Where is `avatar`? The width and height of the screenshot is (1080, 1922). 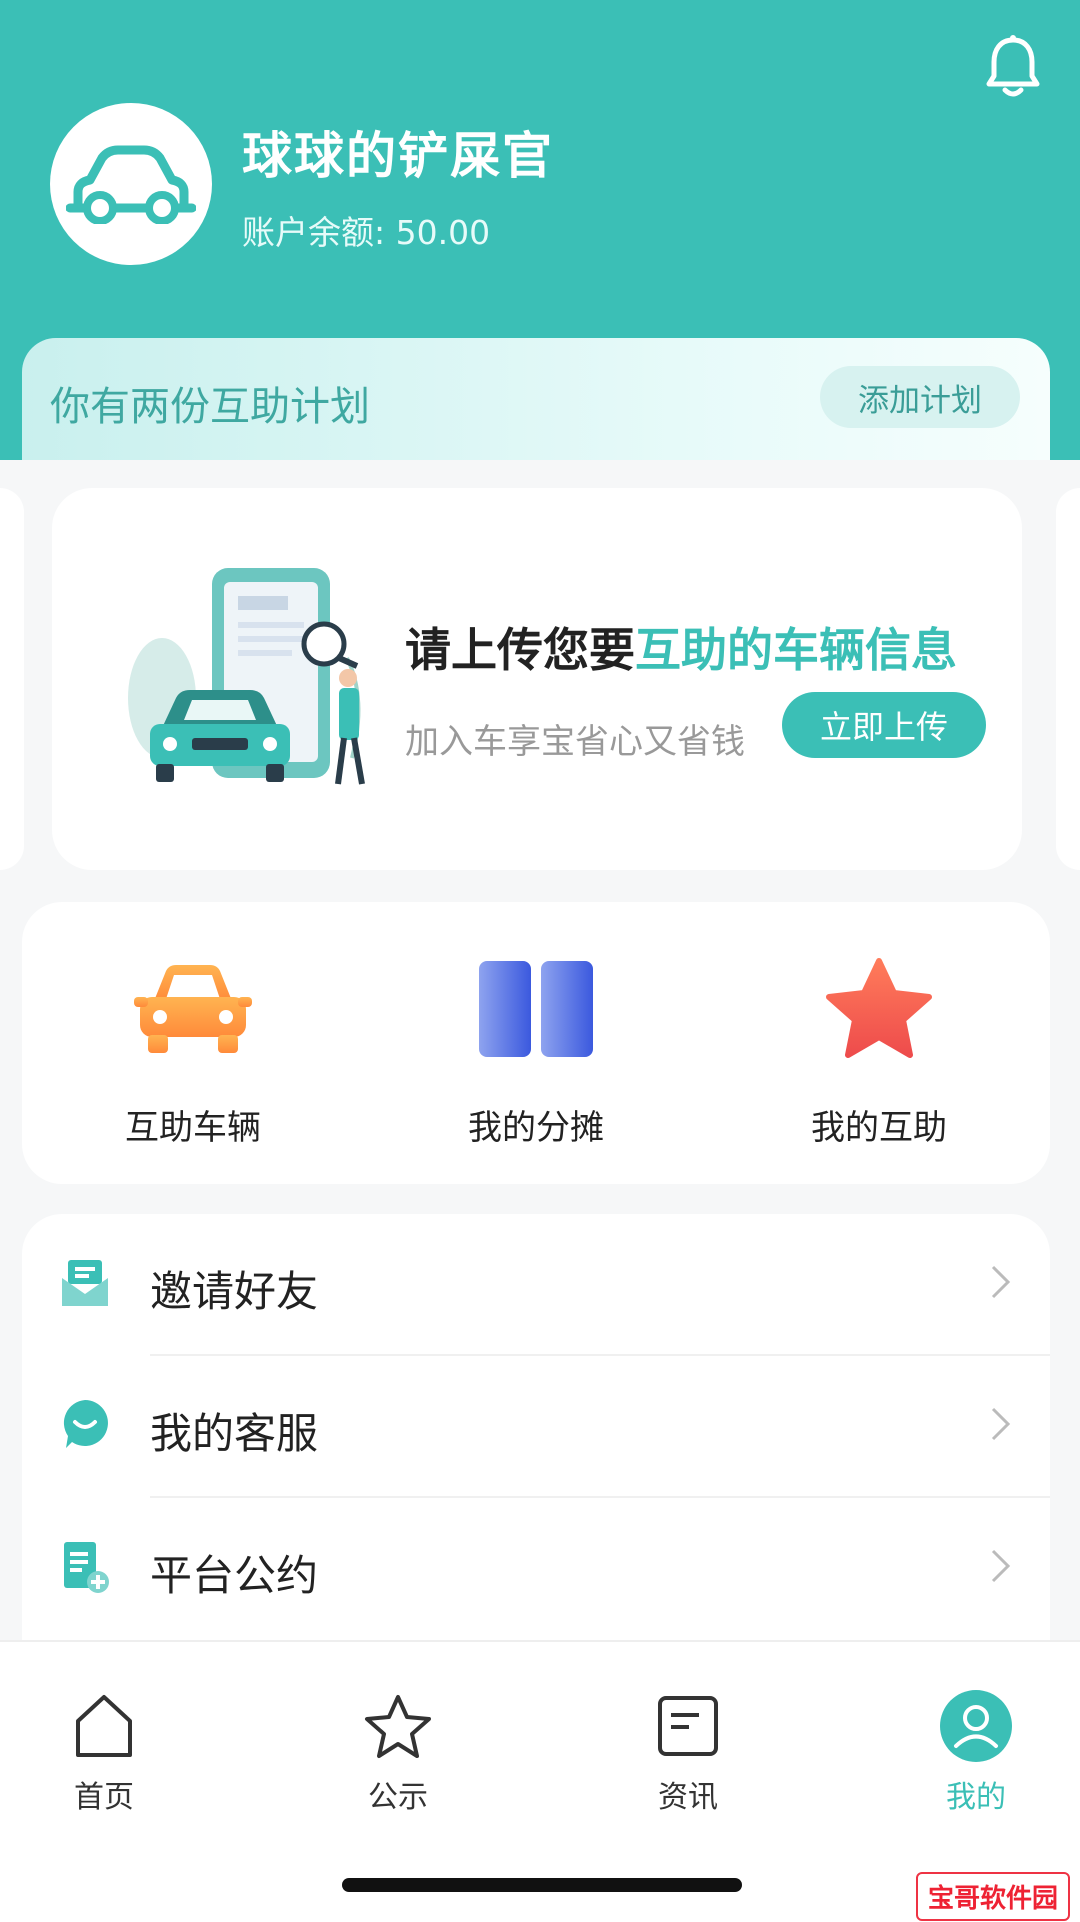
avatar is located at coordinates (131, 184).